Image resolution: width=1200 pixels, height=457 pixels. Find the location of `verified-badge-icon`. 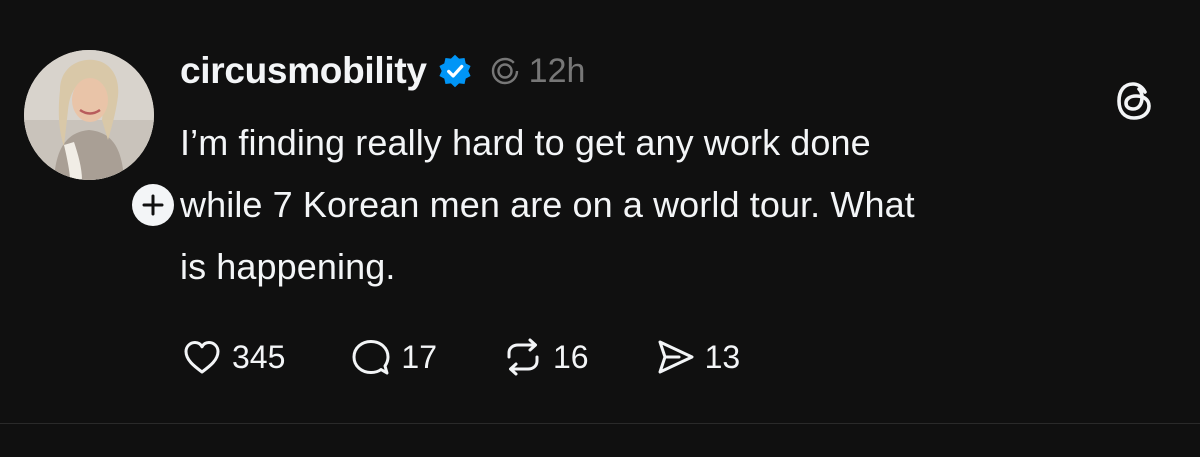

verified-badge-icon is located at coordinates (455, 71).